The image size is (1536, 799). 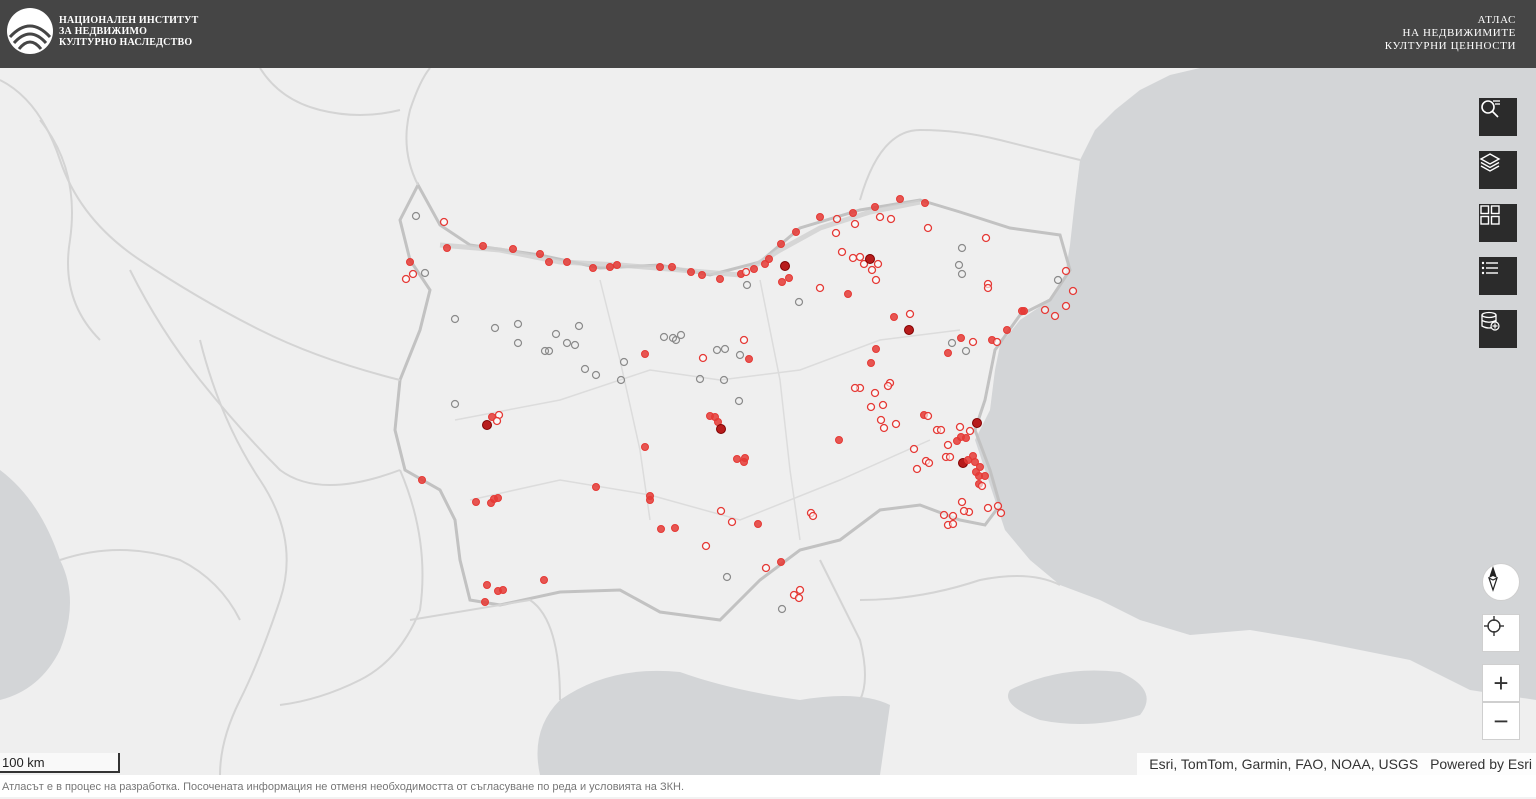 What do you see at coordinates (30, 31) in the screenshot?
I see `institute-logo` at bounding box center [30, 31].